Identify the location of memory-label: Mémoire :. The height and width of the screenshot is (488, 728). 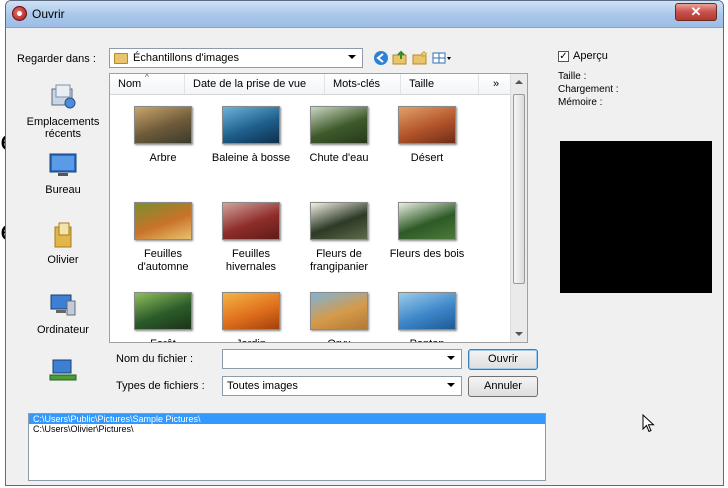
(580, 102).